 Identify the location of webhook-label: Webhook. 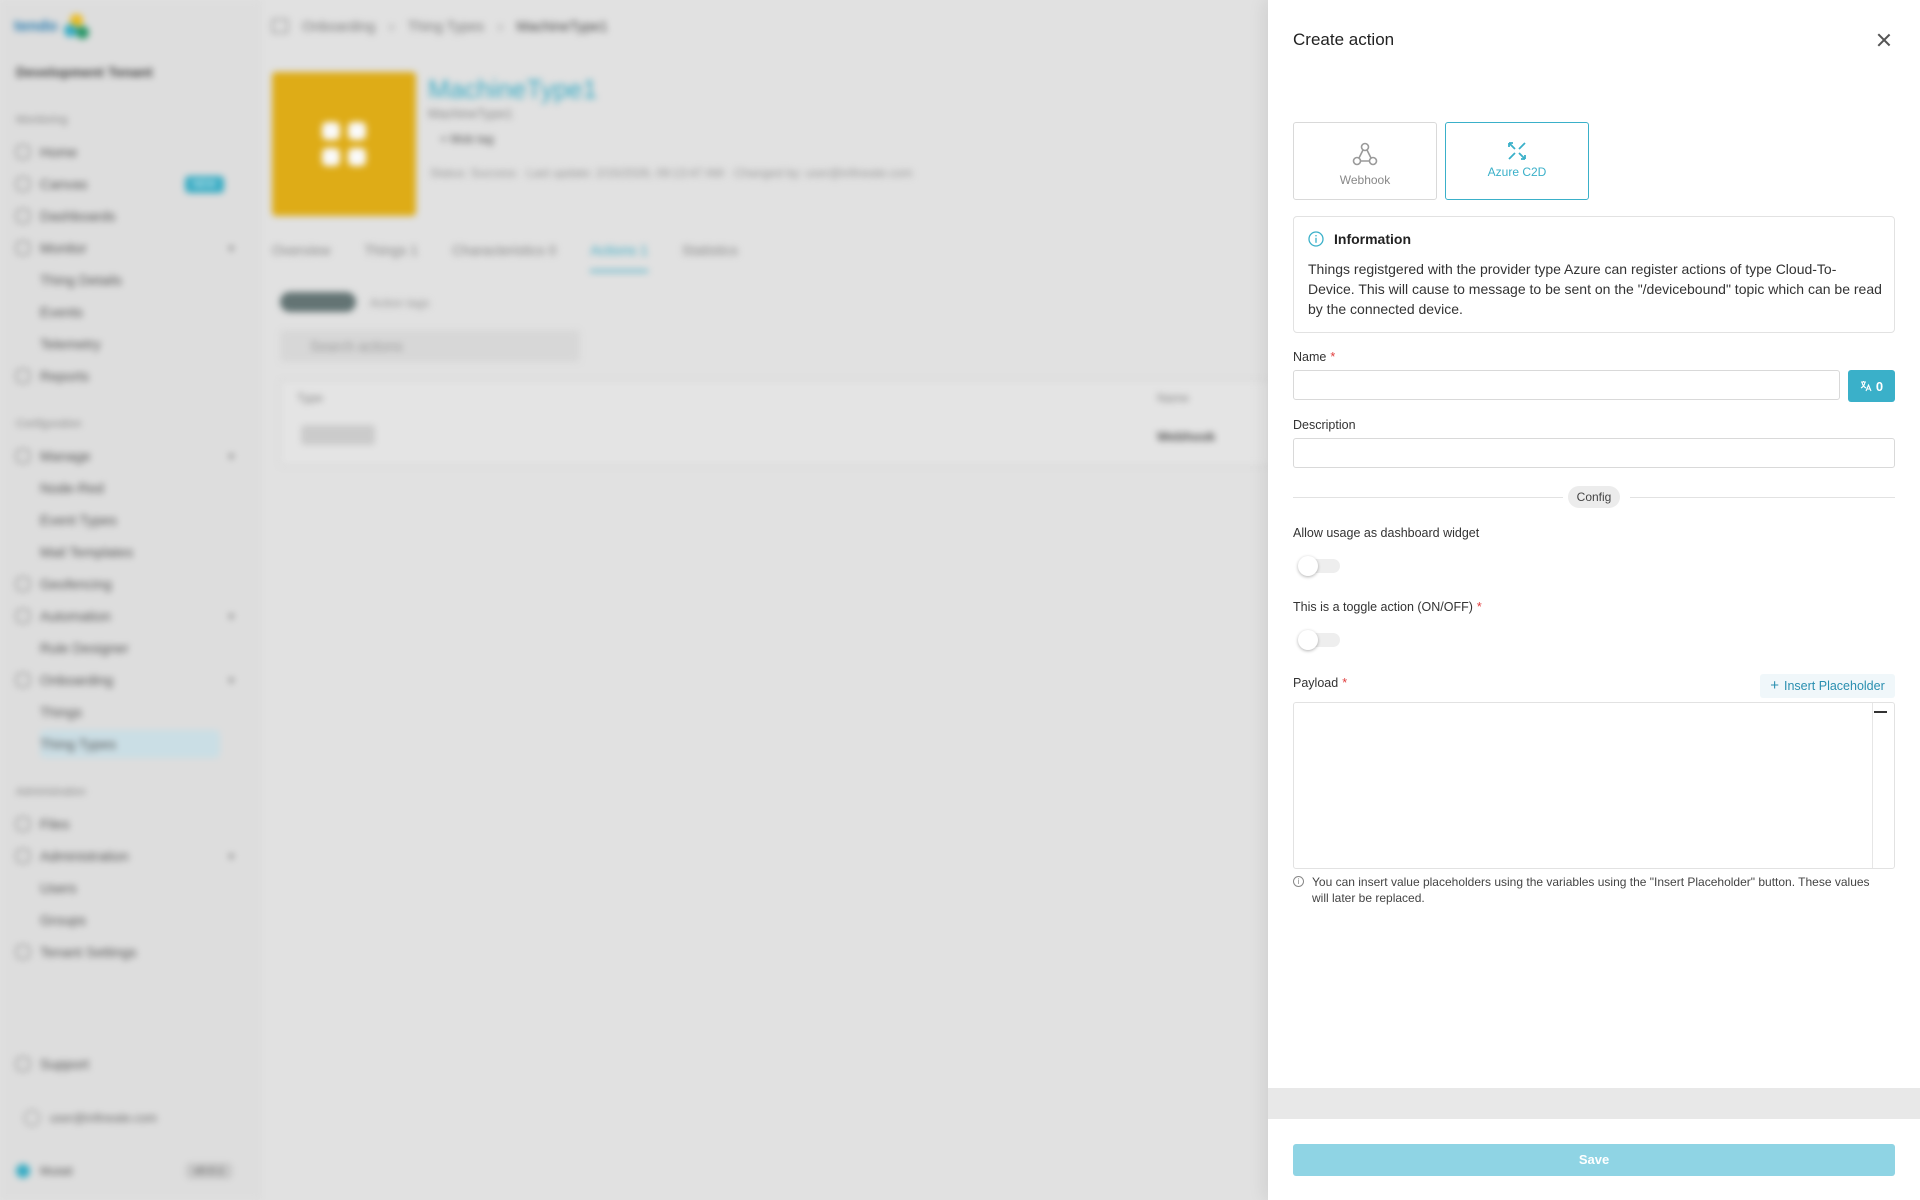
(1365, 180).